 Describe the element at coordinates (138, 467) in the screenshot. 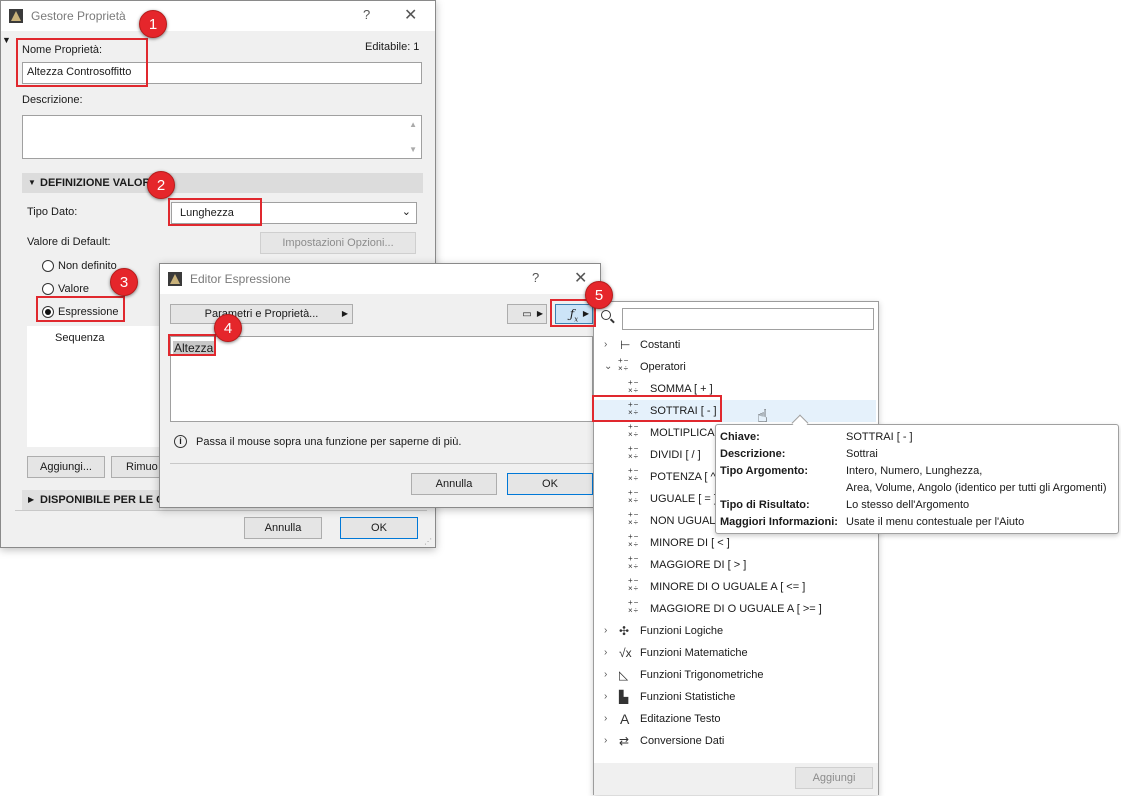

I see `remove-button: Rimuo` at that location.